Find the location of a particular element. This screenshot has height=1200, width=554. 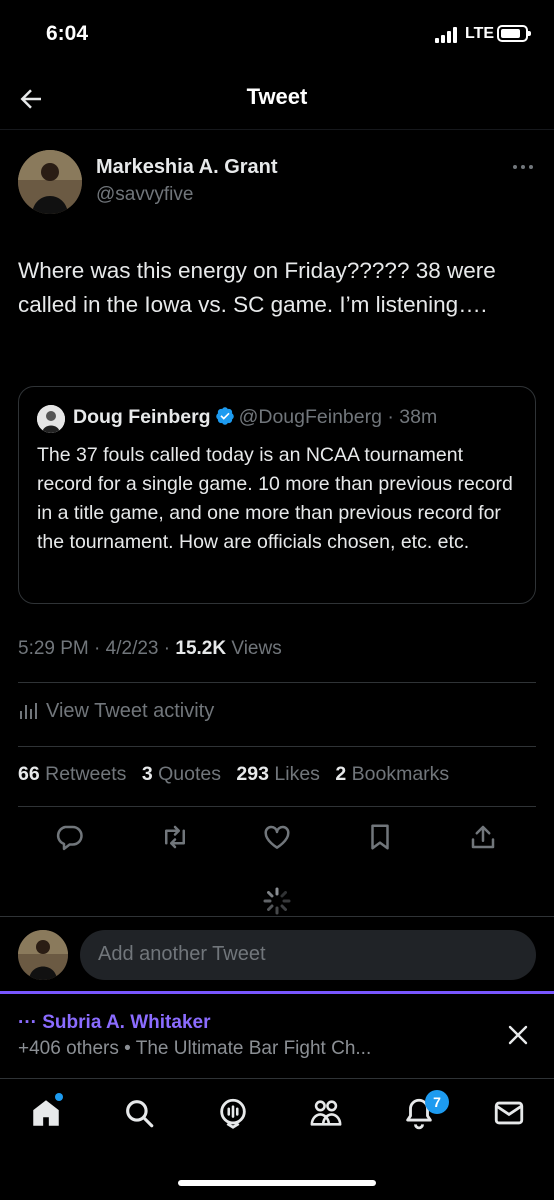

loading-spinner-icon is located at coordinates (277, 901).